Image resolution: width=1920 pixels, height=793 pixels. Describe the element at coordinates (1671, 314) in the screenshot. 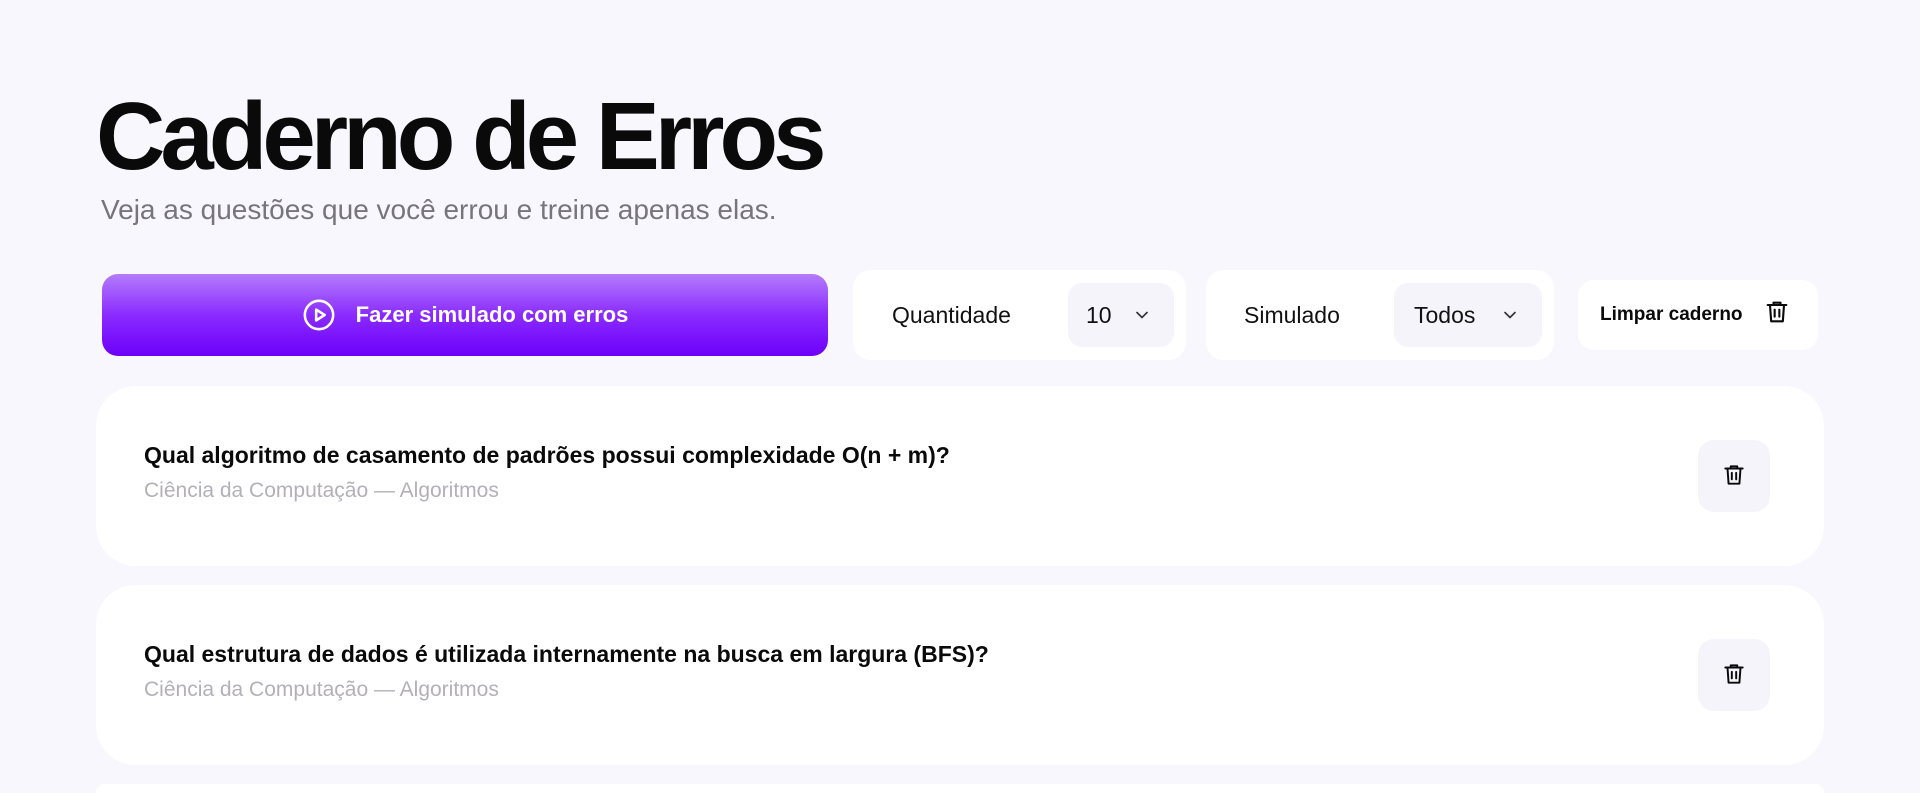

I see `clear-notebook-label: Limpar caderno` at that location.